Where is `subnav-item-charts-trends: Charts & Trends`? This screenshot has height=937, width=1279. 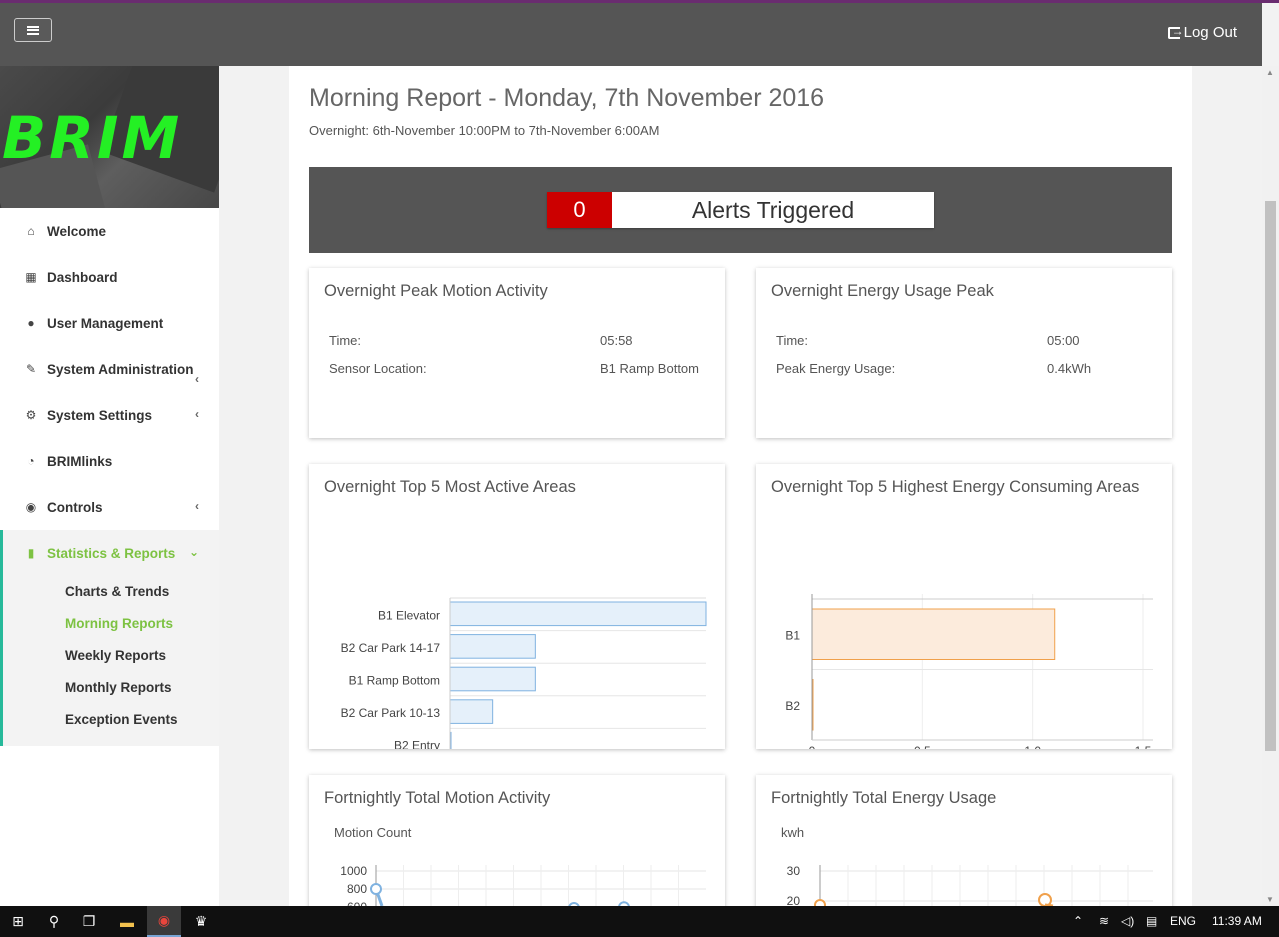 subnav-item-charts-trends: Charts & Trends is located at coordinates (111, 592).